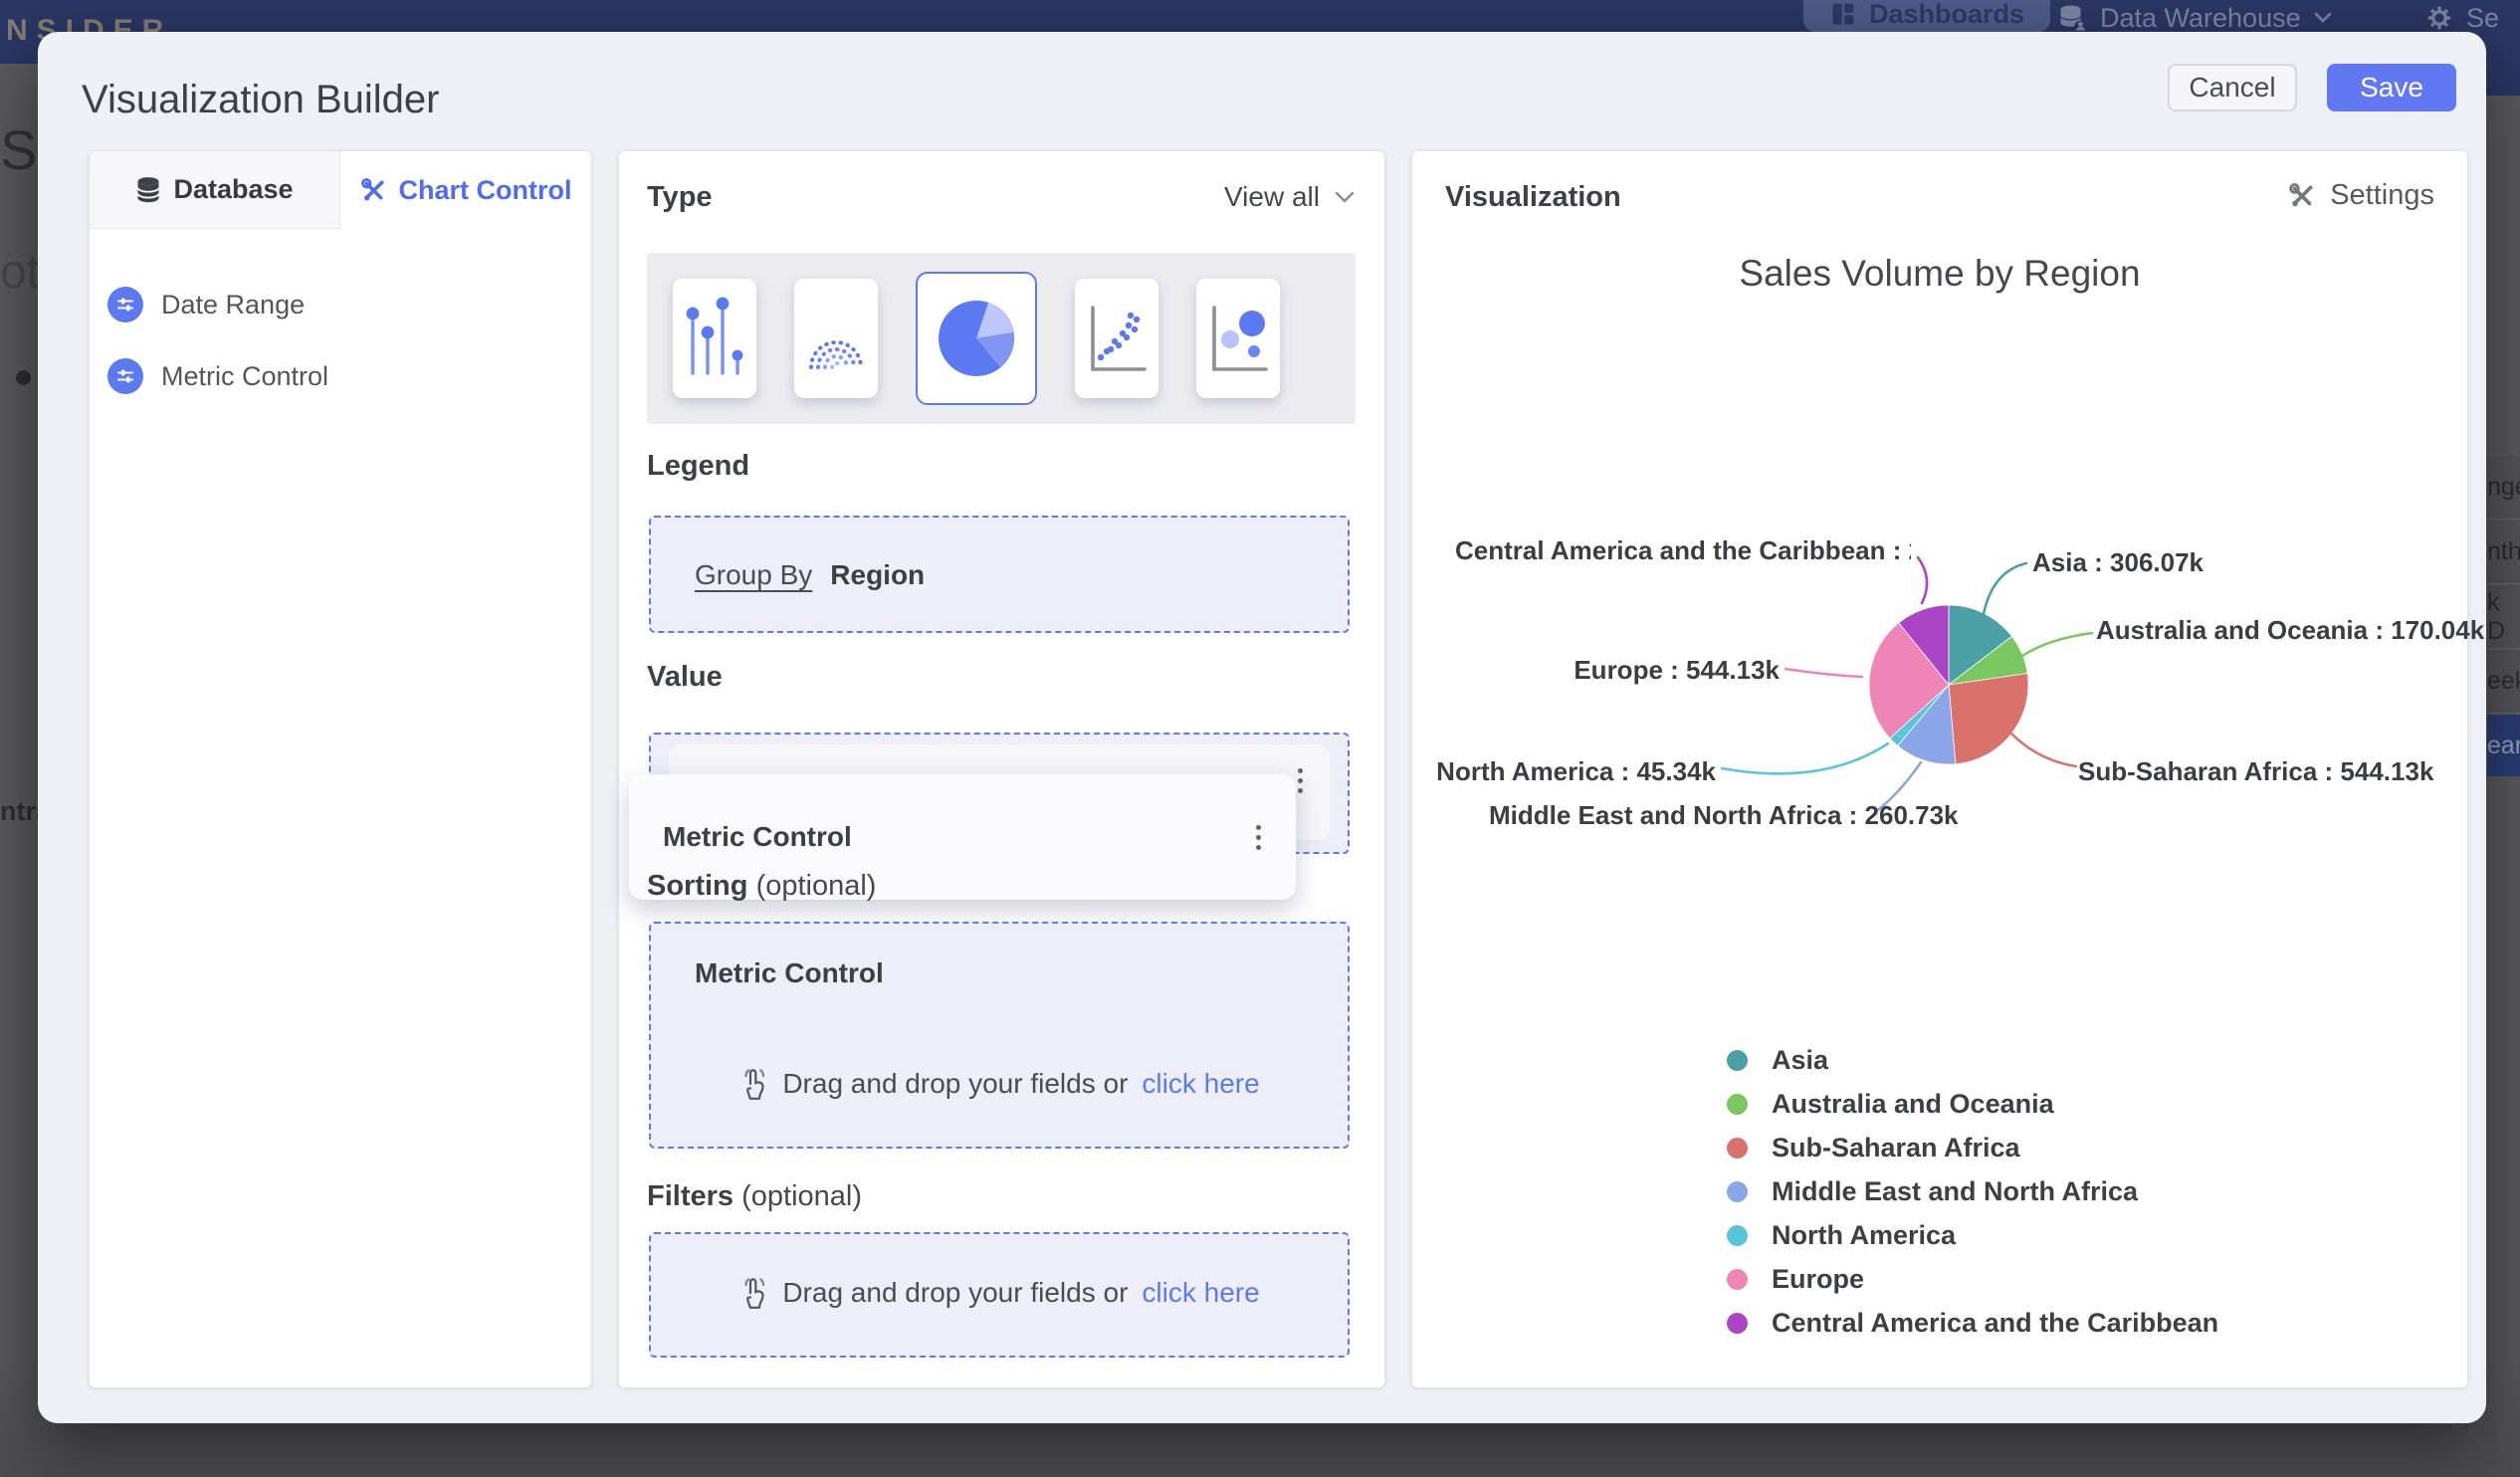 This screenshot has height=1477, width=2520. I want to click on sidebar-item-date-range: Date Range, so click(206, 304).